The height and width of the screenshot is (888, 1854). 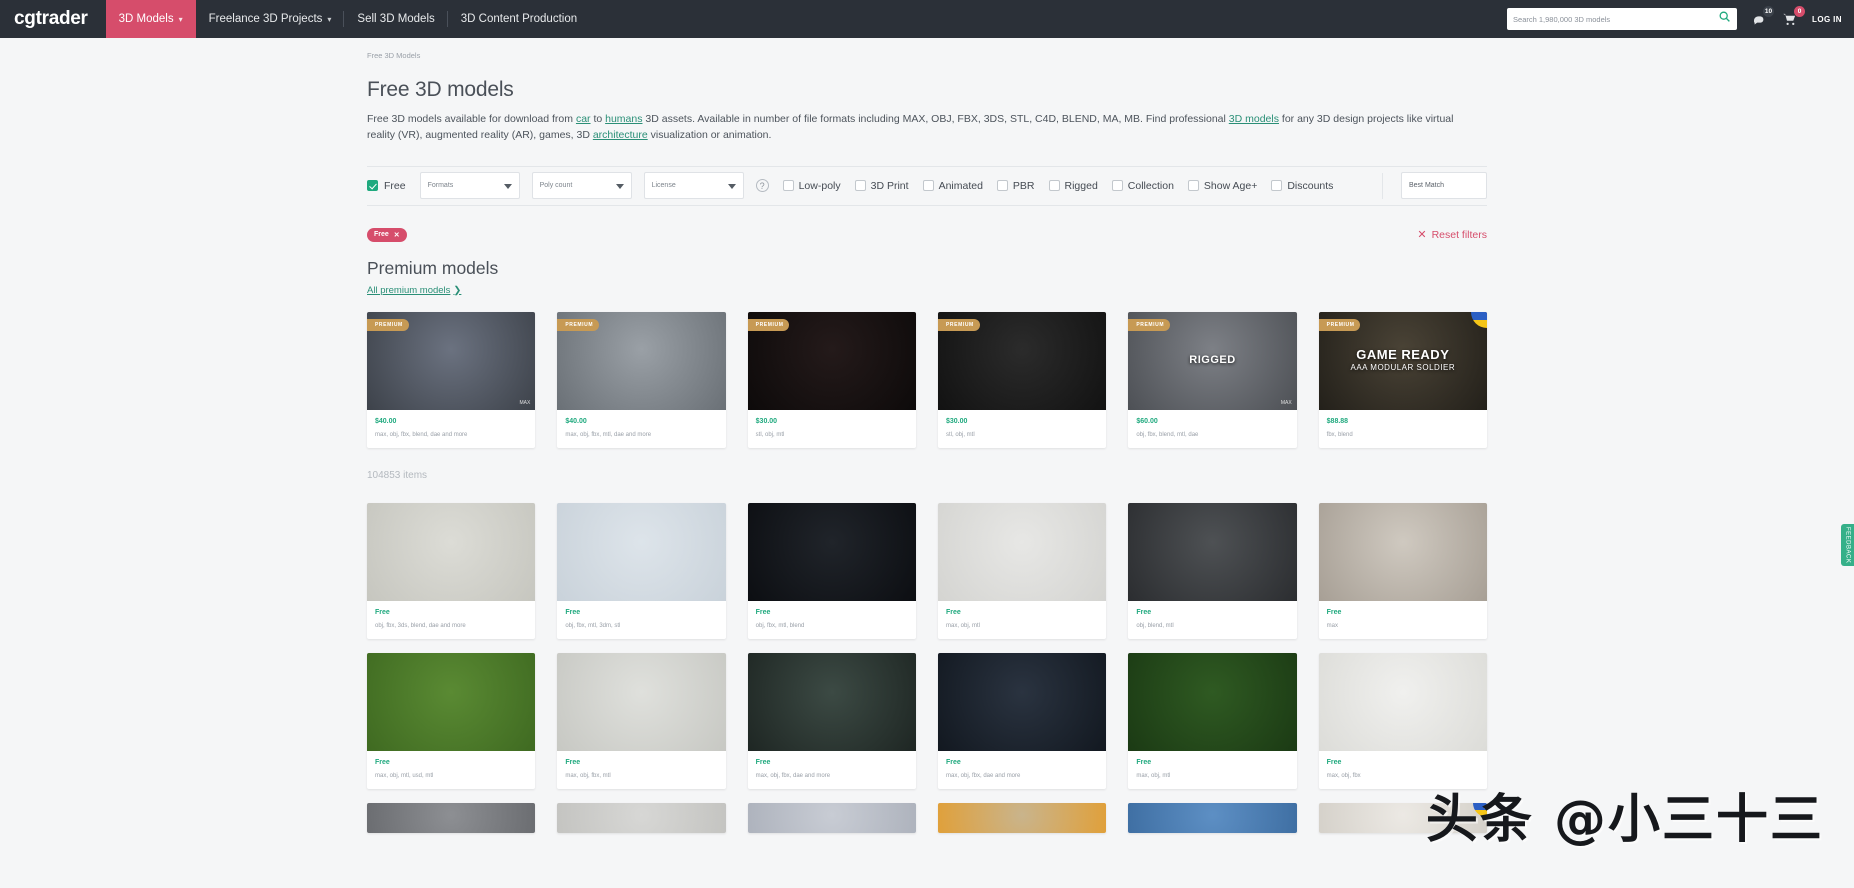 I want to click on filter-low-poly: Low-poly, so click(x=811, y=186).